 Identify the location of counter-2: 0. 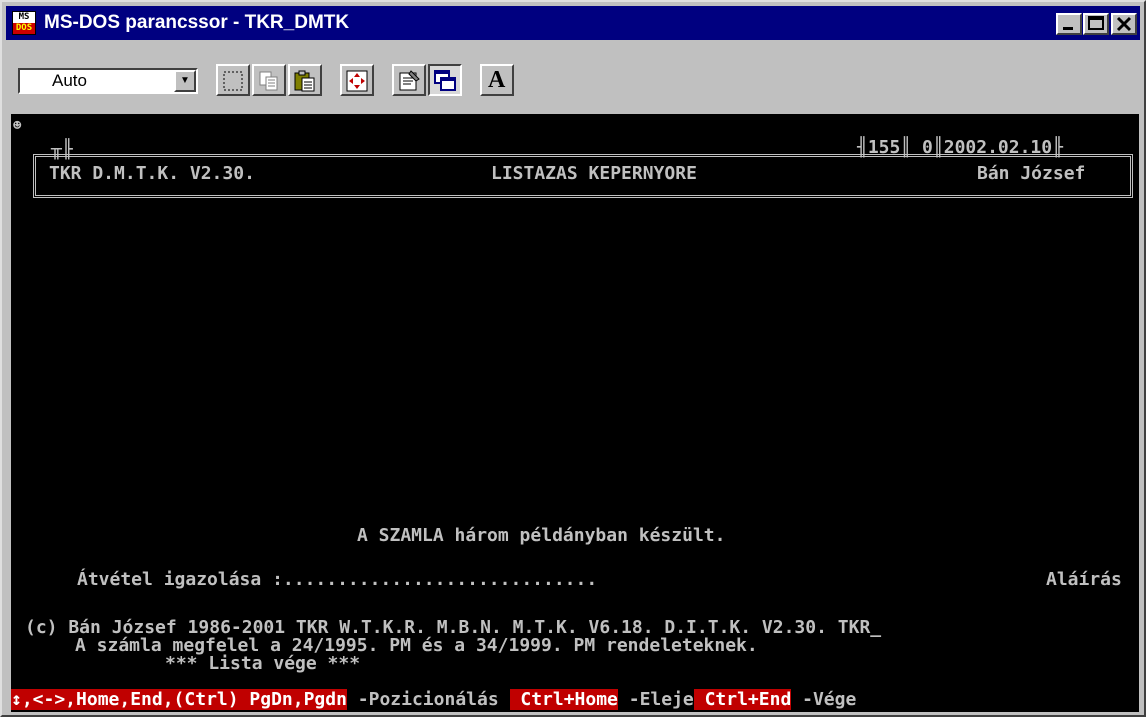
(927, 147).